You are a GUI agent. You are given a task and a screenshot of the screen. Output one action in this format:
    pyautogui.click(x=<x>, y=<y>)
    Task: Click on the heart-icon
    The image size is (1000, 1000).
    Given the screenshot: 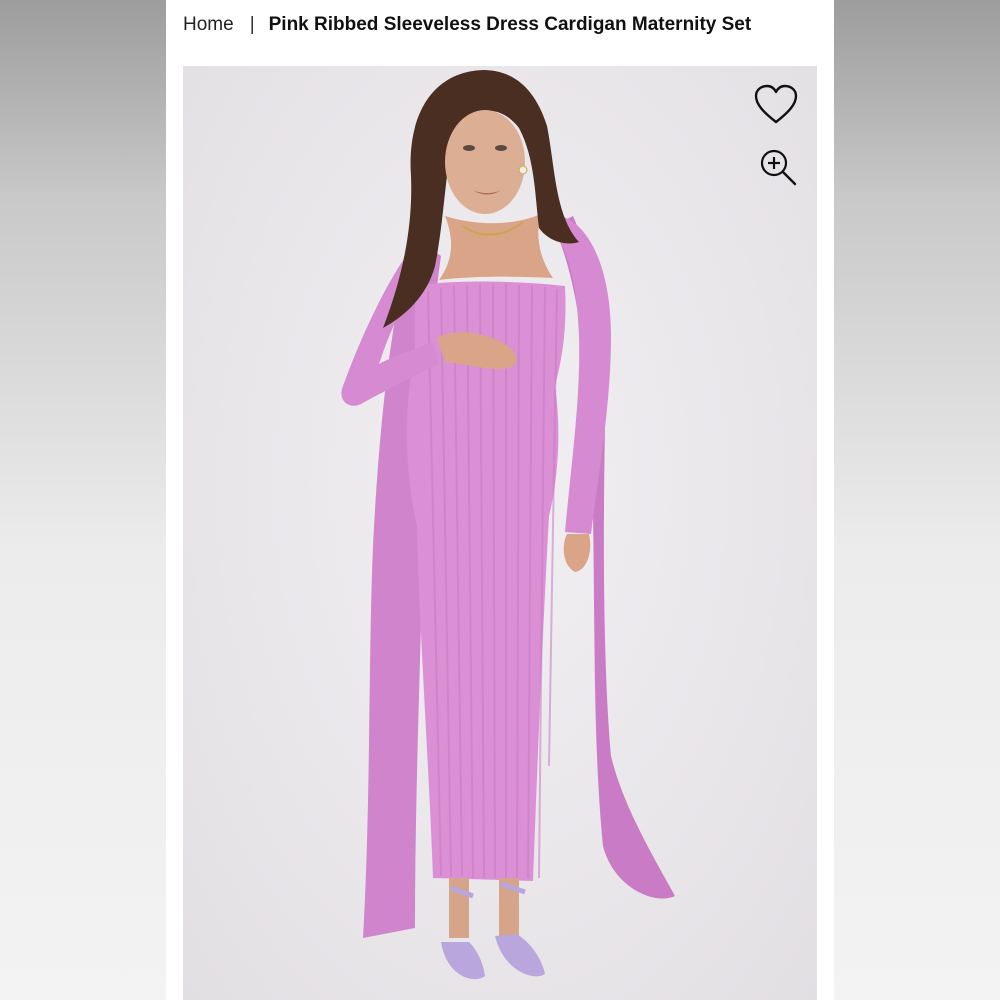 What is the action you would take?
    pyautogui.click(x=776, y=104)
    